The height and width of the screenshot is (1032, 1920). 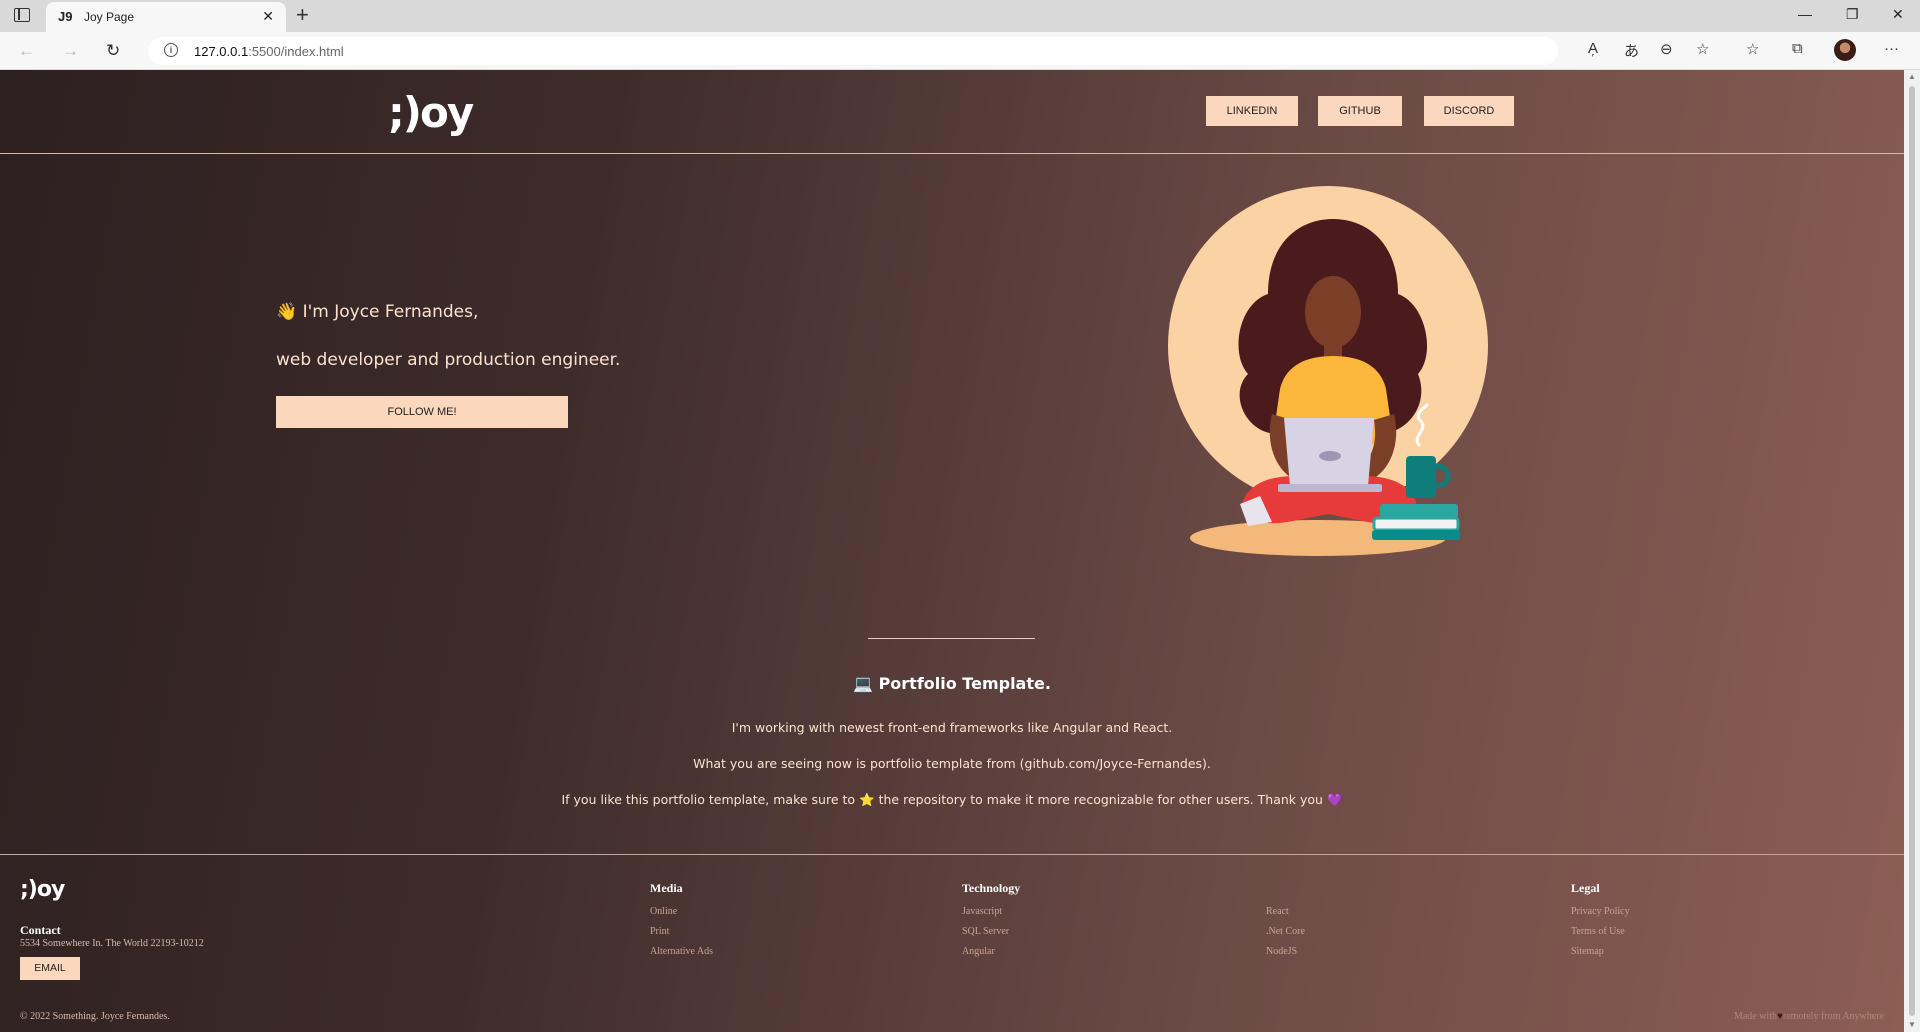 I want to click on back-icon: ←, so click(x=26, y=51).